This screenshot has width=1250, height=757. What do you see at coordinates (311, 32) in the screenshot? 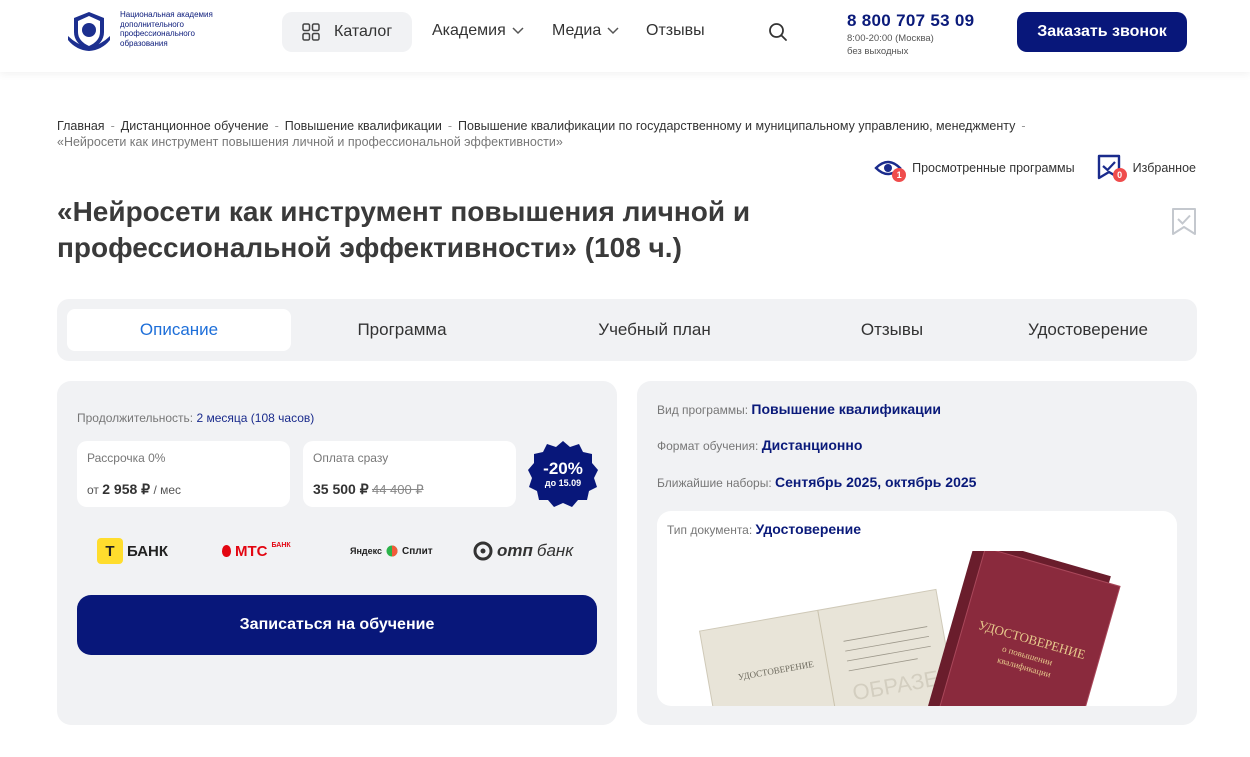
I see `grid-icon` at bounding box center [311, 32].